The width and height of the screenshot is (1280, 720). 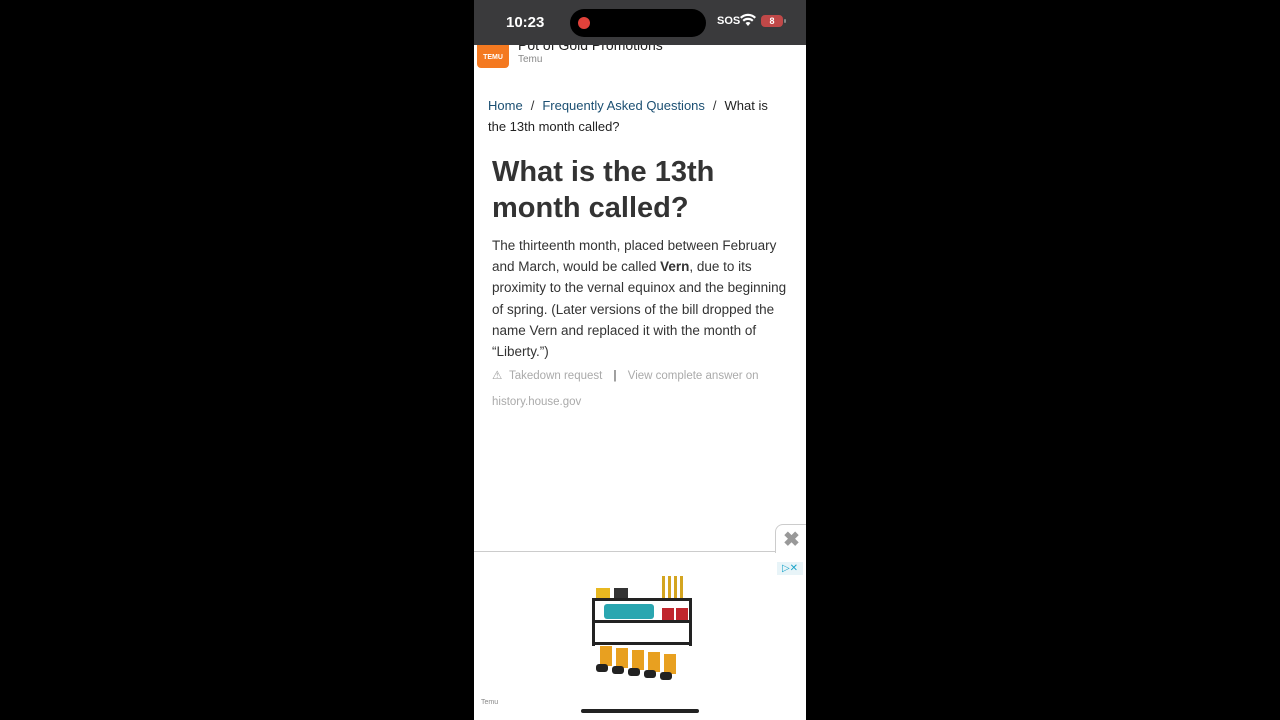 What do you see at coordinates (675, 267) in the screenshot?
I see `answer-highlight: Vern` at bounding box center [675, 267].